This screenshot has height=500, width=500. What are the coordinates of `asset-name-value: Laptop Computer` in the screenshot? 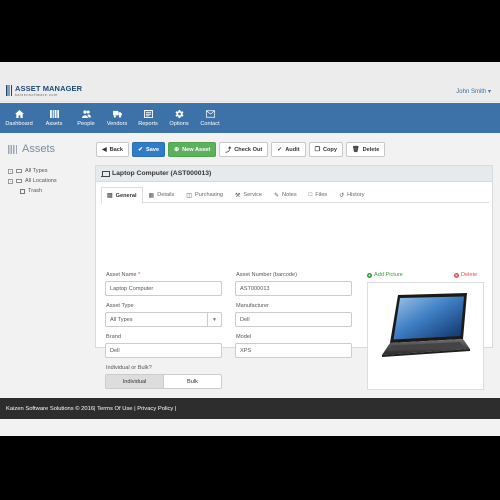 It's located at (132, 288).